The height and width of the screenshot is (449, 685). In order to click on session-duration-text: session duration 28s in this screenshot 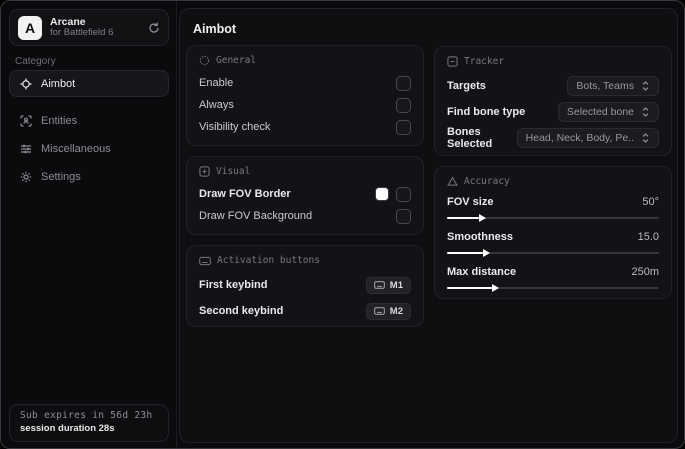, I will do `click(67, 428)`.